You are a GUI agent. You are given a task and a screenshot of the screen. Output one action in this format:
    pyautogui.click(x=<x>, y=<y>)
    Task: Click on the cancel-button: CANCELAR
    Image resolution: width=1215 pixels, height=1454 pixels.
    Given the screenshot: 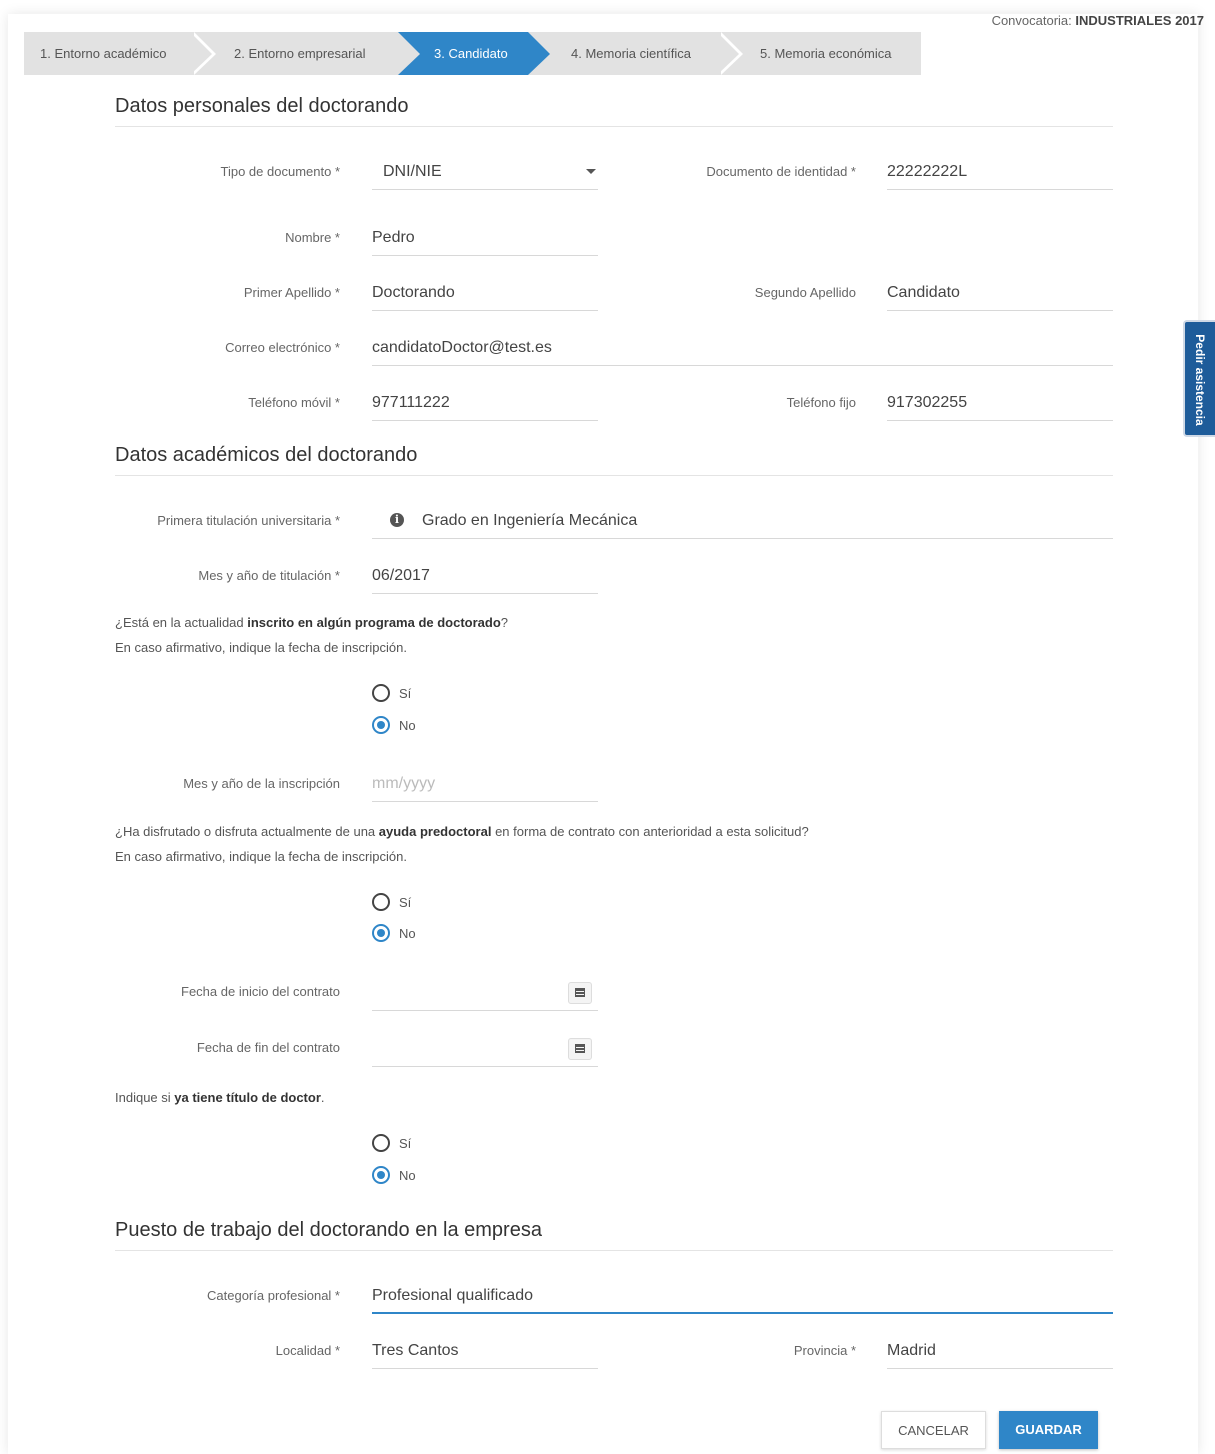 What is the action you would take?
    pyautogui.click(x=933, y=1430)
    